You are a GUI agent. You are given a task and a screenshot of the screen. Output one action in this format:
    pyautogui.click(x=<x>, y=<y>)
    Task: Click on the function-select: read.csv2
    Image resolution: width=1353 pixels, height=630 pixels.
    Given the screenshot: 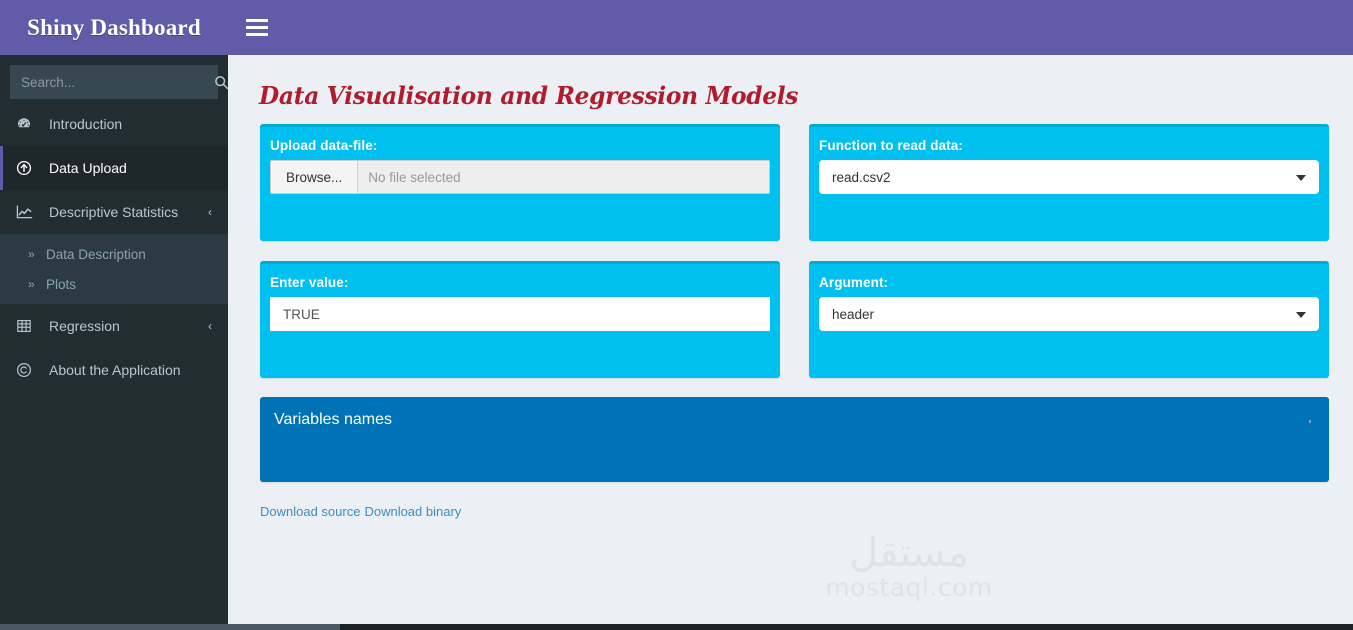 What is the action you would take?
    pyautogui.click(x=1069, y=177)
    